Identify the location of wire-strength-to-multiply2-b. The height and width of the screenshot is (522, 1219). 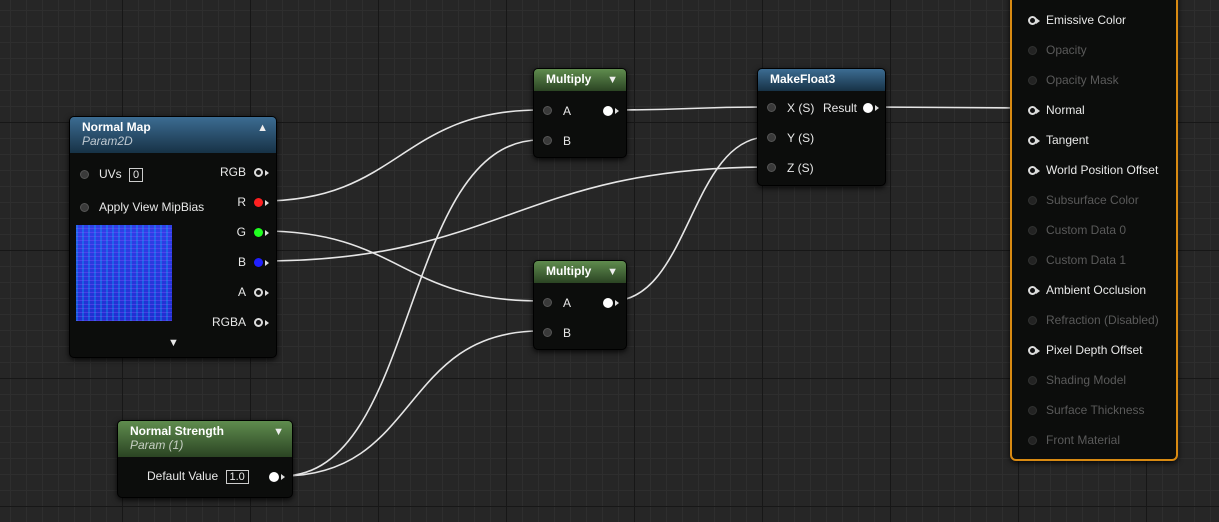
(411, 403).